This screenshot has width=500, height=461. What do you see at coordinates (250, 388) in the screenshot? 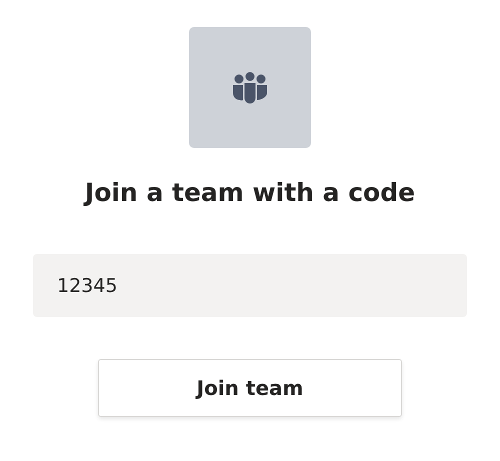
I see `join-team-button: Join team` at bounding box center [250, 388].